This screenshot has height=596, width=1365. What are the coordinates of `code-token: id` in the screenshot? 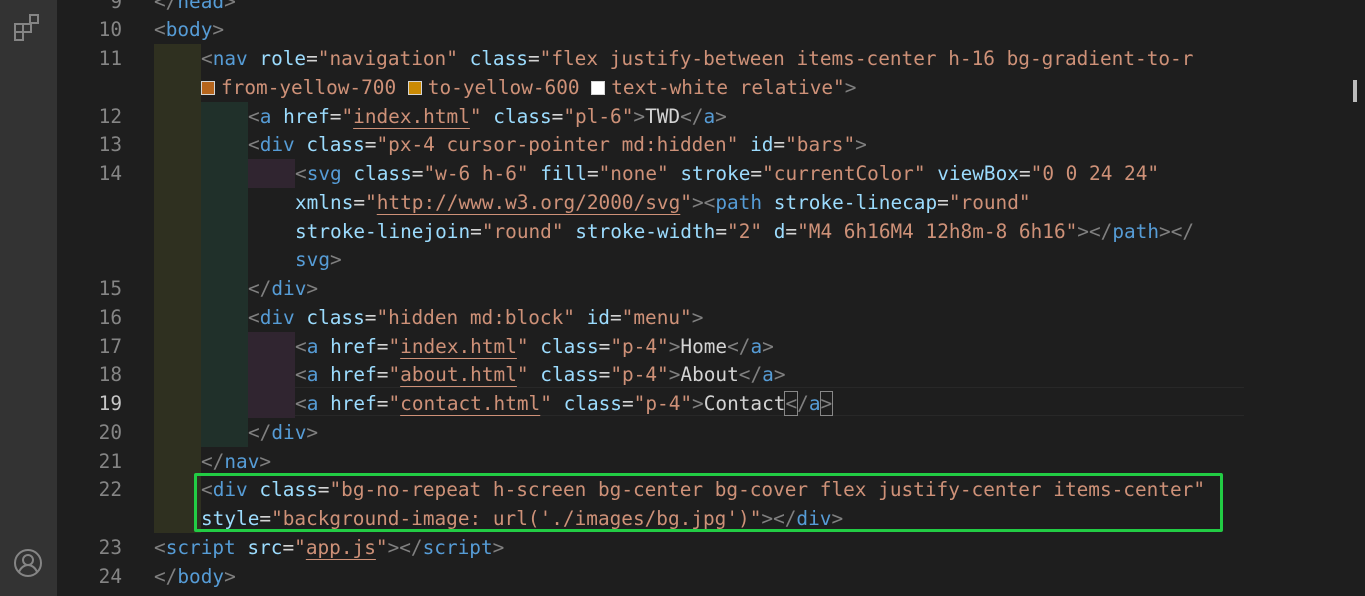 It's located at (762, 145).